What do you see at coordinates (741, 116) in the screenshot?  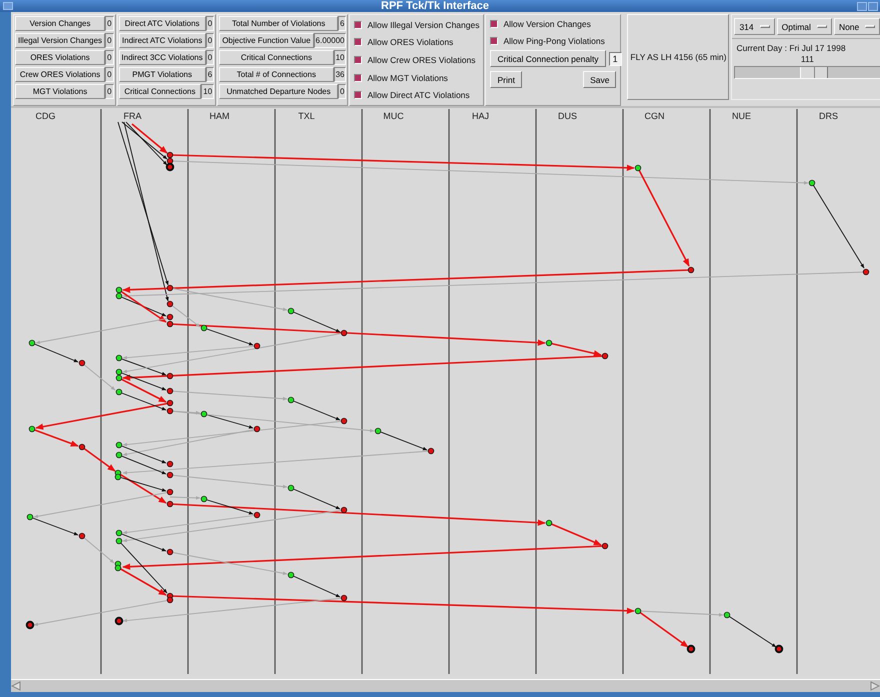 I see `column-label: NUE` at bounding box center [741, 116].